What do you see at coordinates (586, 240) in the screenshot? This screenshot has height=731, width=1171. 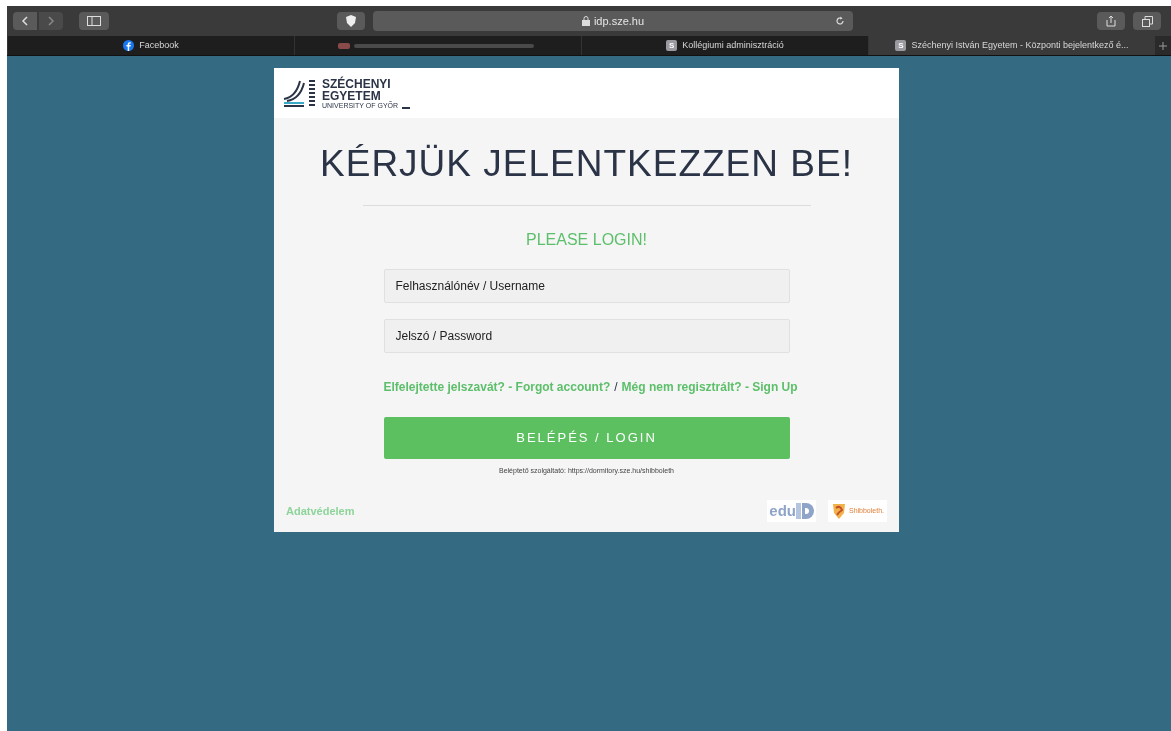 I see `login-subheading: PLEASE LOGIN!` at bounding box center [586, 240].